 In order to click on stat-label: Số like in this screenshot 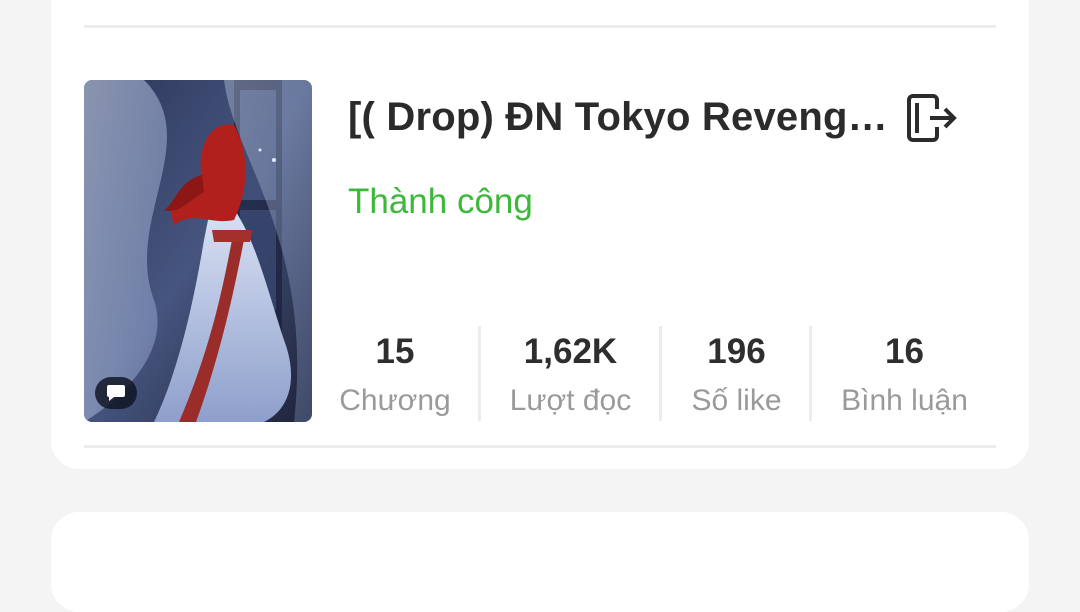, I will do `click(736, 400)`.